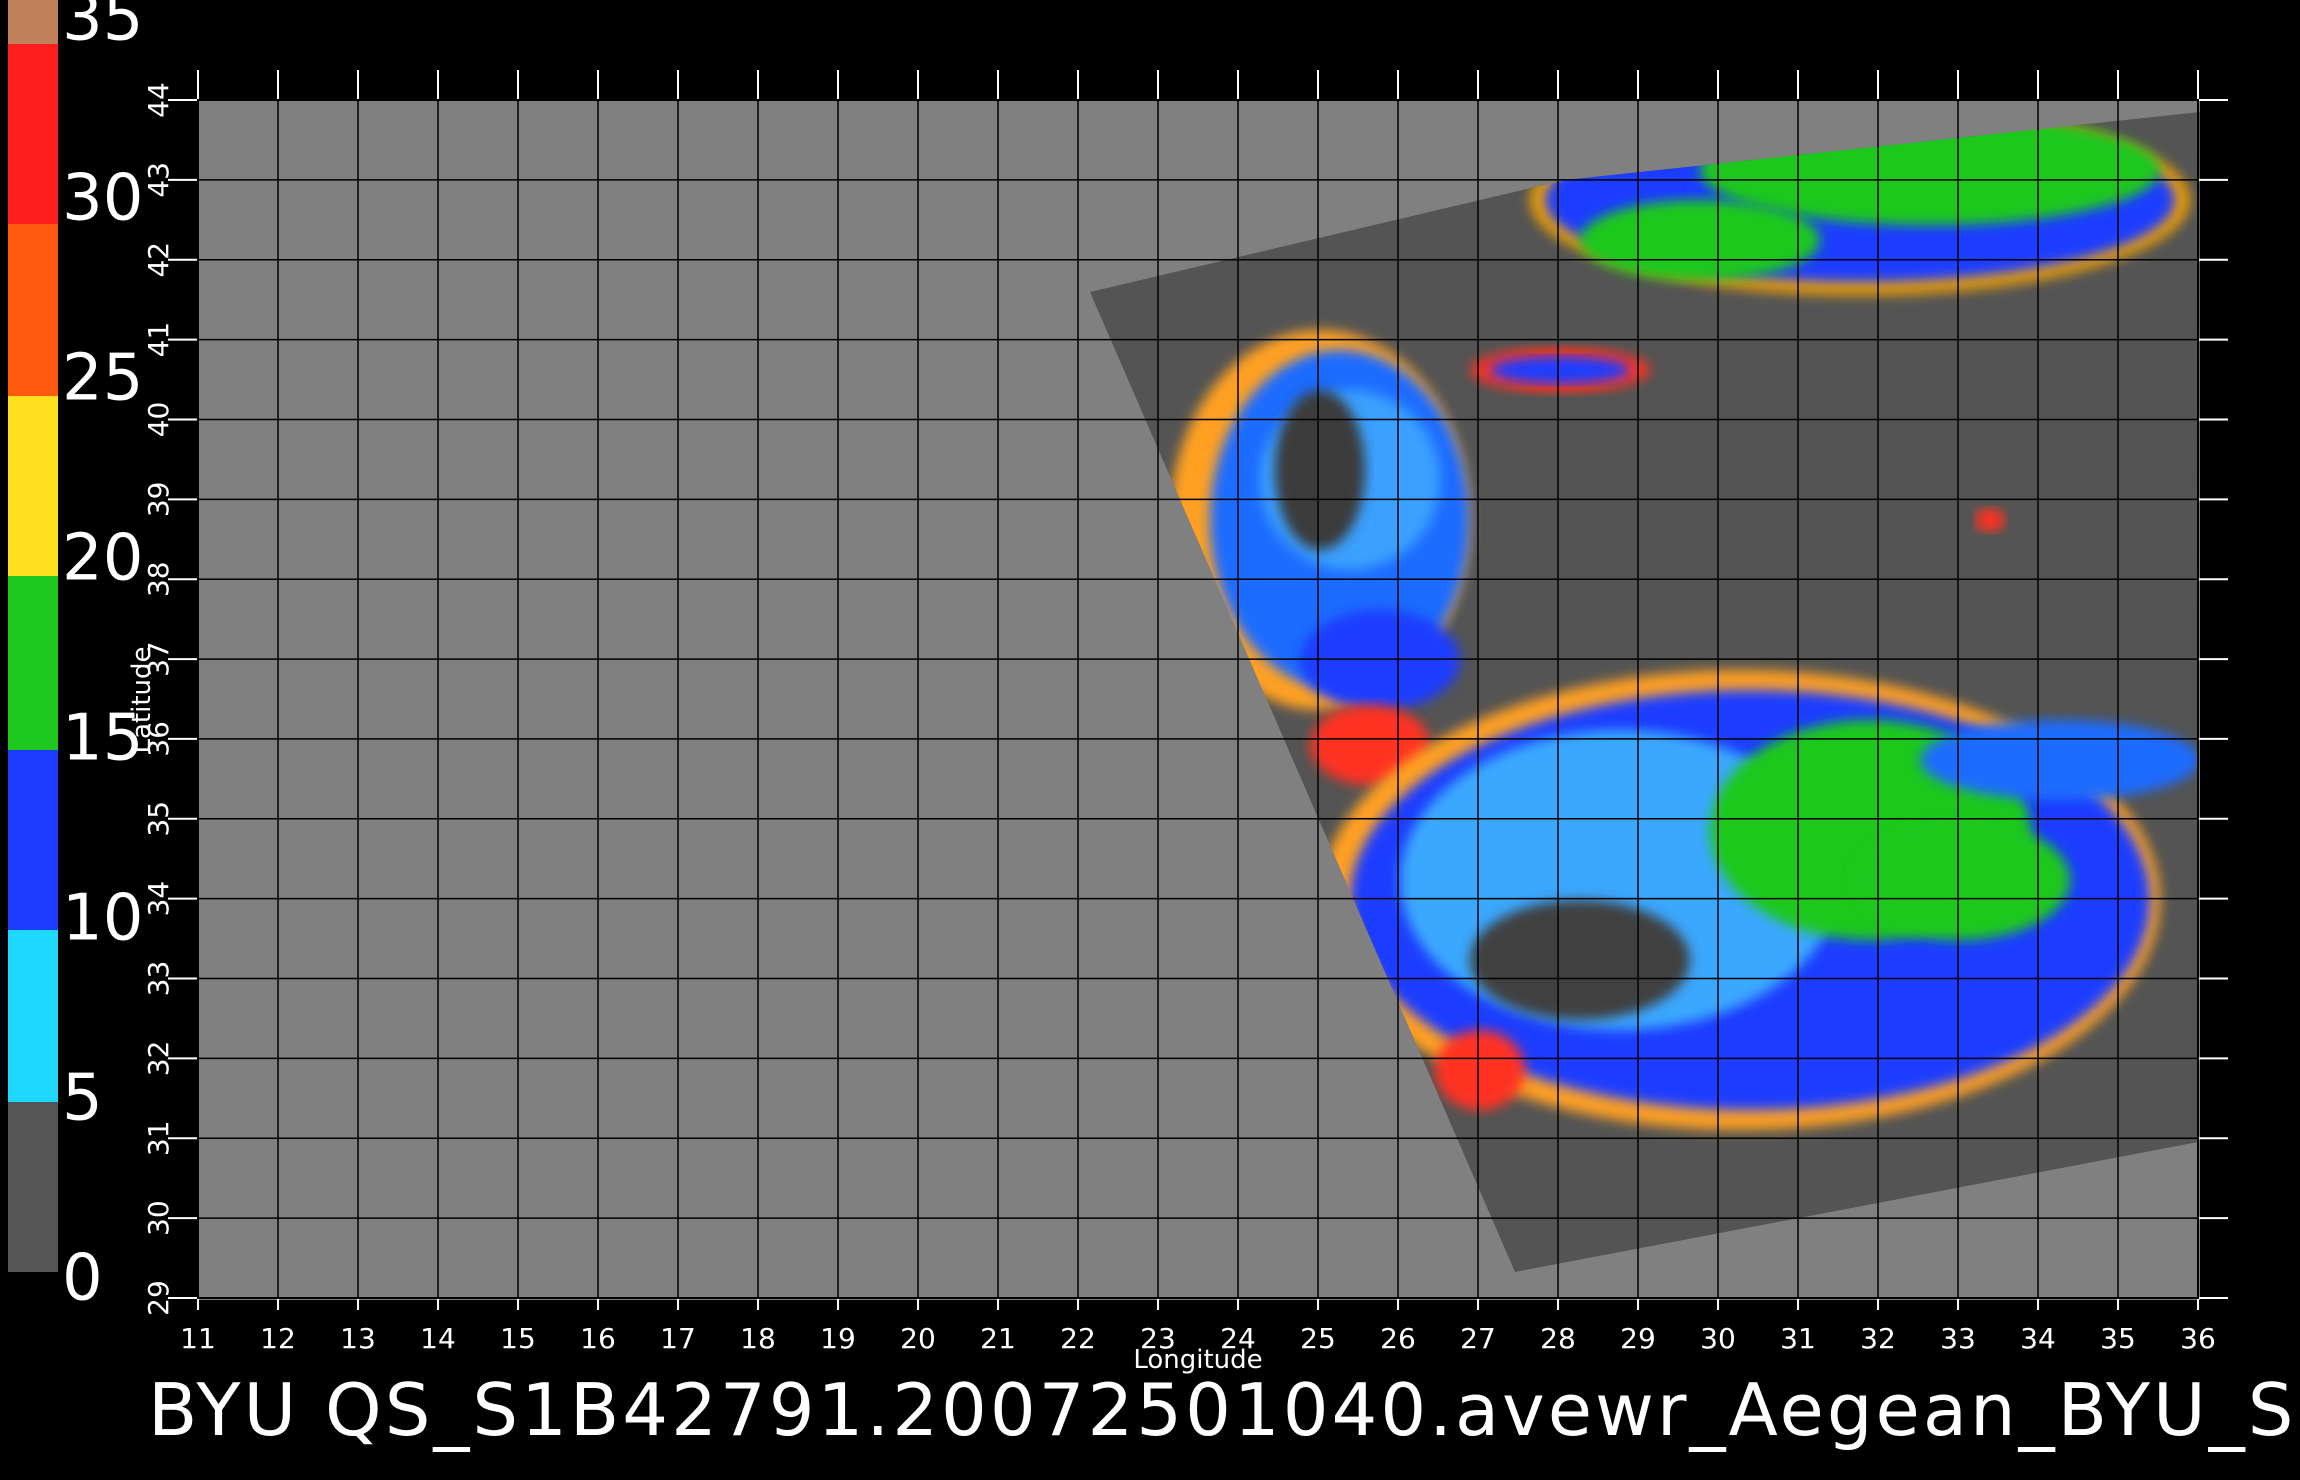 The image size is (2300, 1480). Describe the element at coordinates (838, 1338) in the screenshot. I see `lon-tick-label: 19` at that location.